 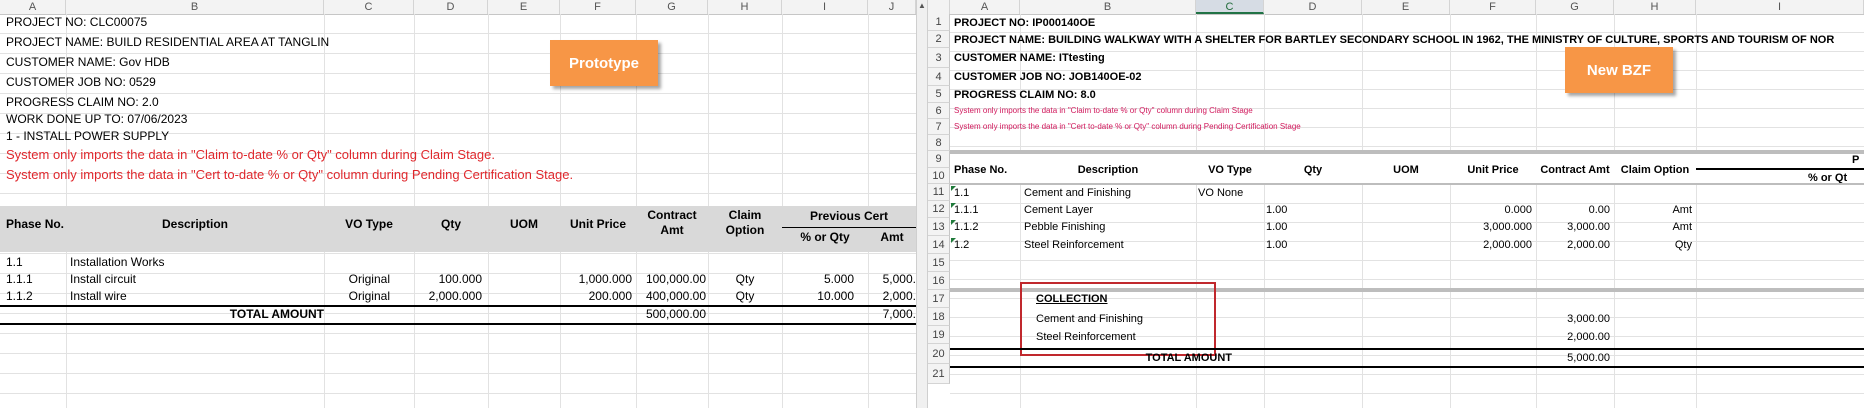 What do you see at coordinates (899, 279) in the screenshot?
I see `cell-amt: 5,000.` at bounding box center [899, 279].